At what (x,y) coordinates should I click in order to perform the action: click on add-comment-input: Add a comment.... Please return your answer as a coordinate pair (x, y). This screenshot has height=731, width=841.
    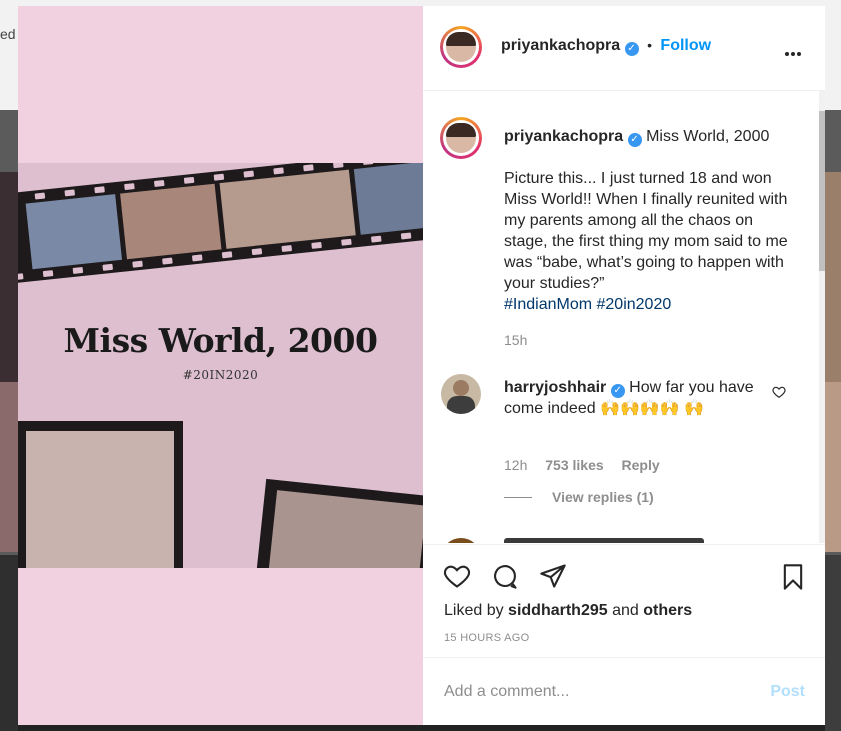
    Looking at the image, I should click on (506, 692).